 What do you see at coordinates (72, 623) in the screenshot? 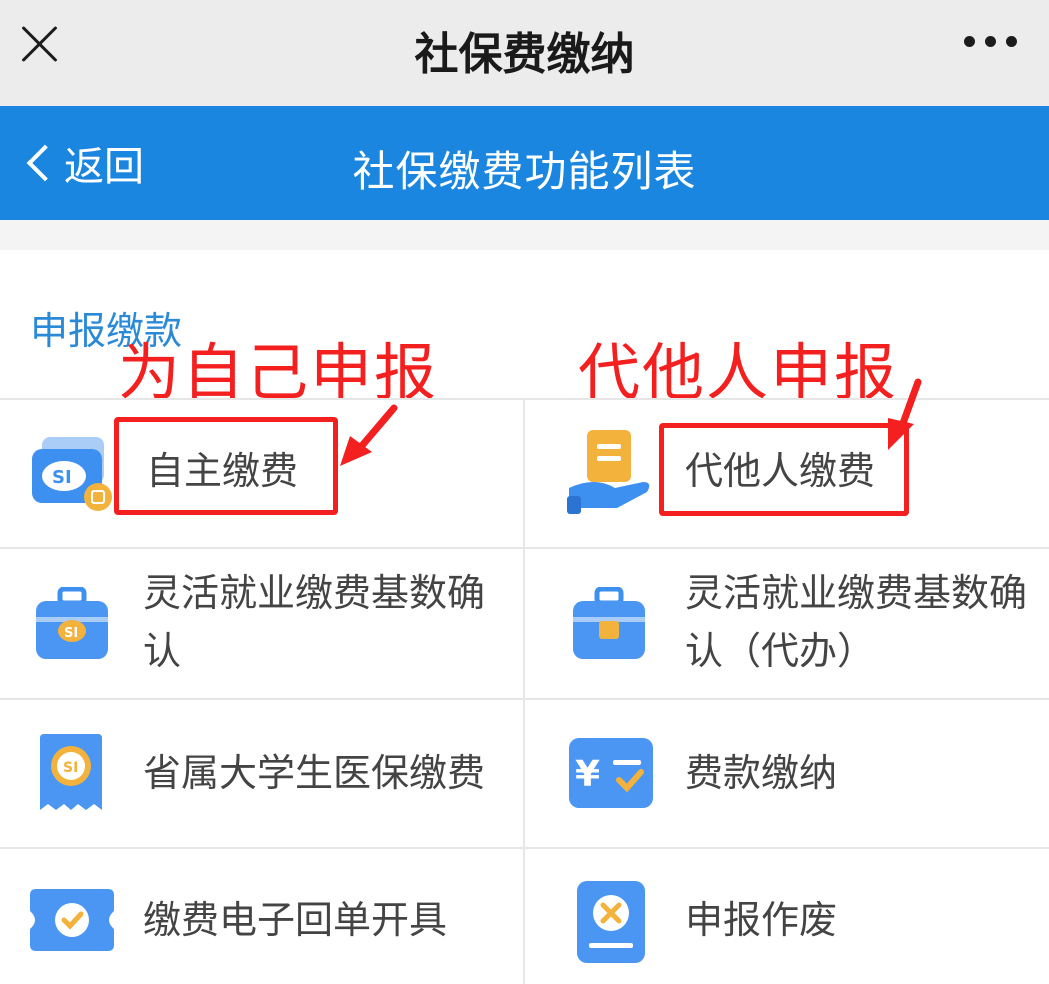
I see `briefcase-si-icon: SI` at bounding box center [72, 623].